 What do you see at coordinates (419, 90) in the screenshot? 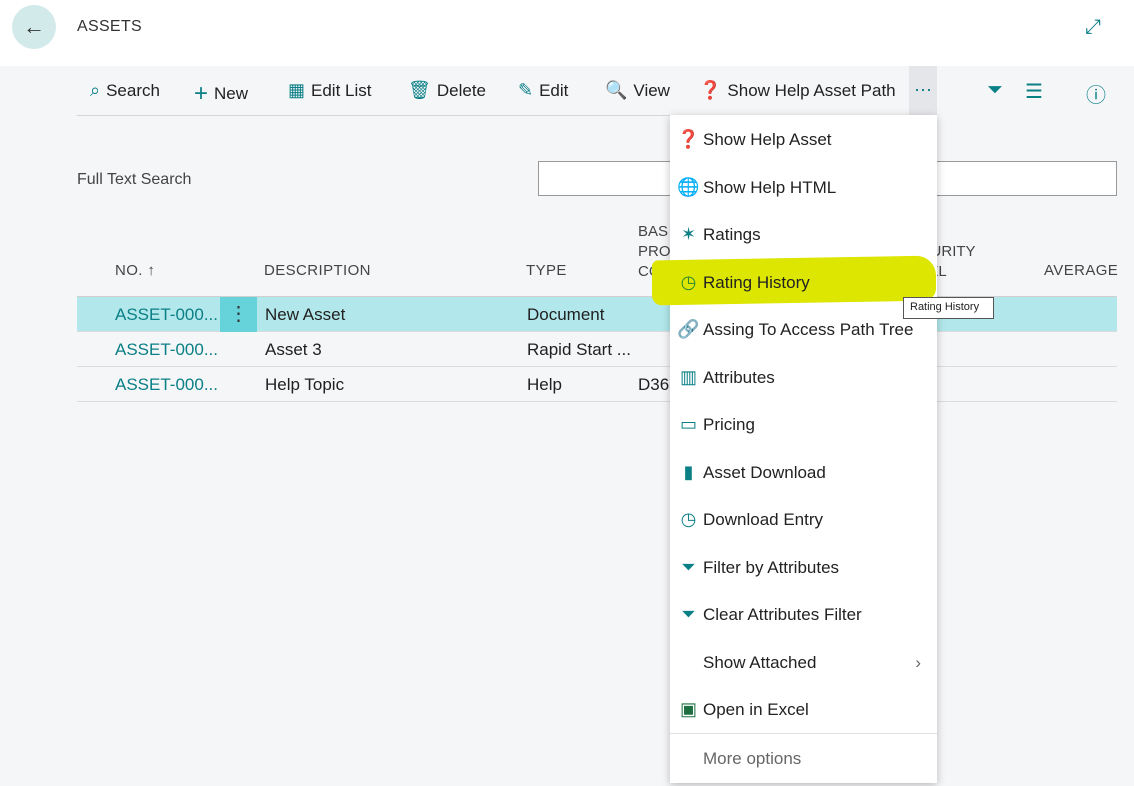
I see `trash-icon: 🗑` at bounding box center [419, 90].